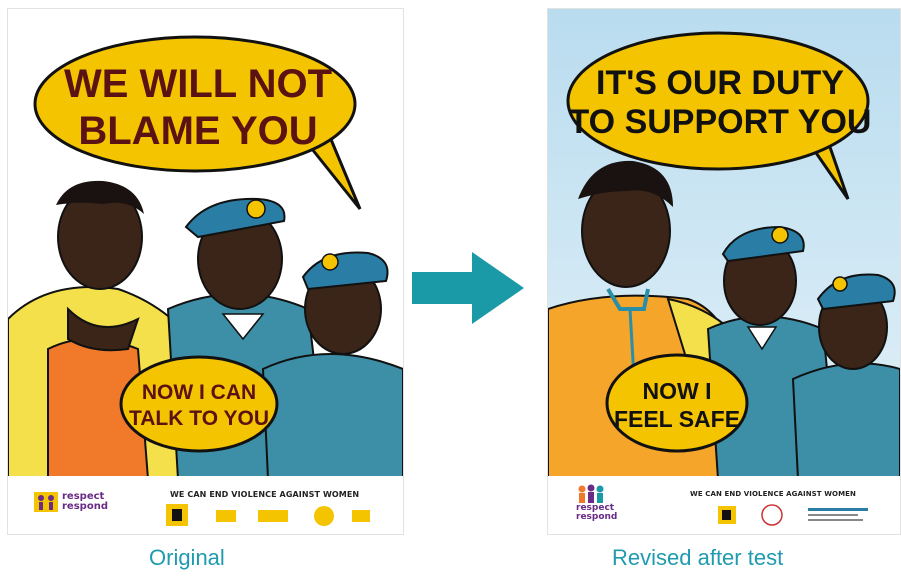 The width and height of the screenshot is (901, 577). Describe the element at coordinates (199, 418) in the screenshot. I see `reply-bubble-line-2: TALK TO YOU` at that location.